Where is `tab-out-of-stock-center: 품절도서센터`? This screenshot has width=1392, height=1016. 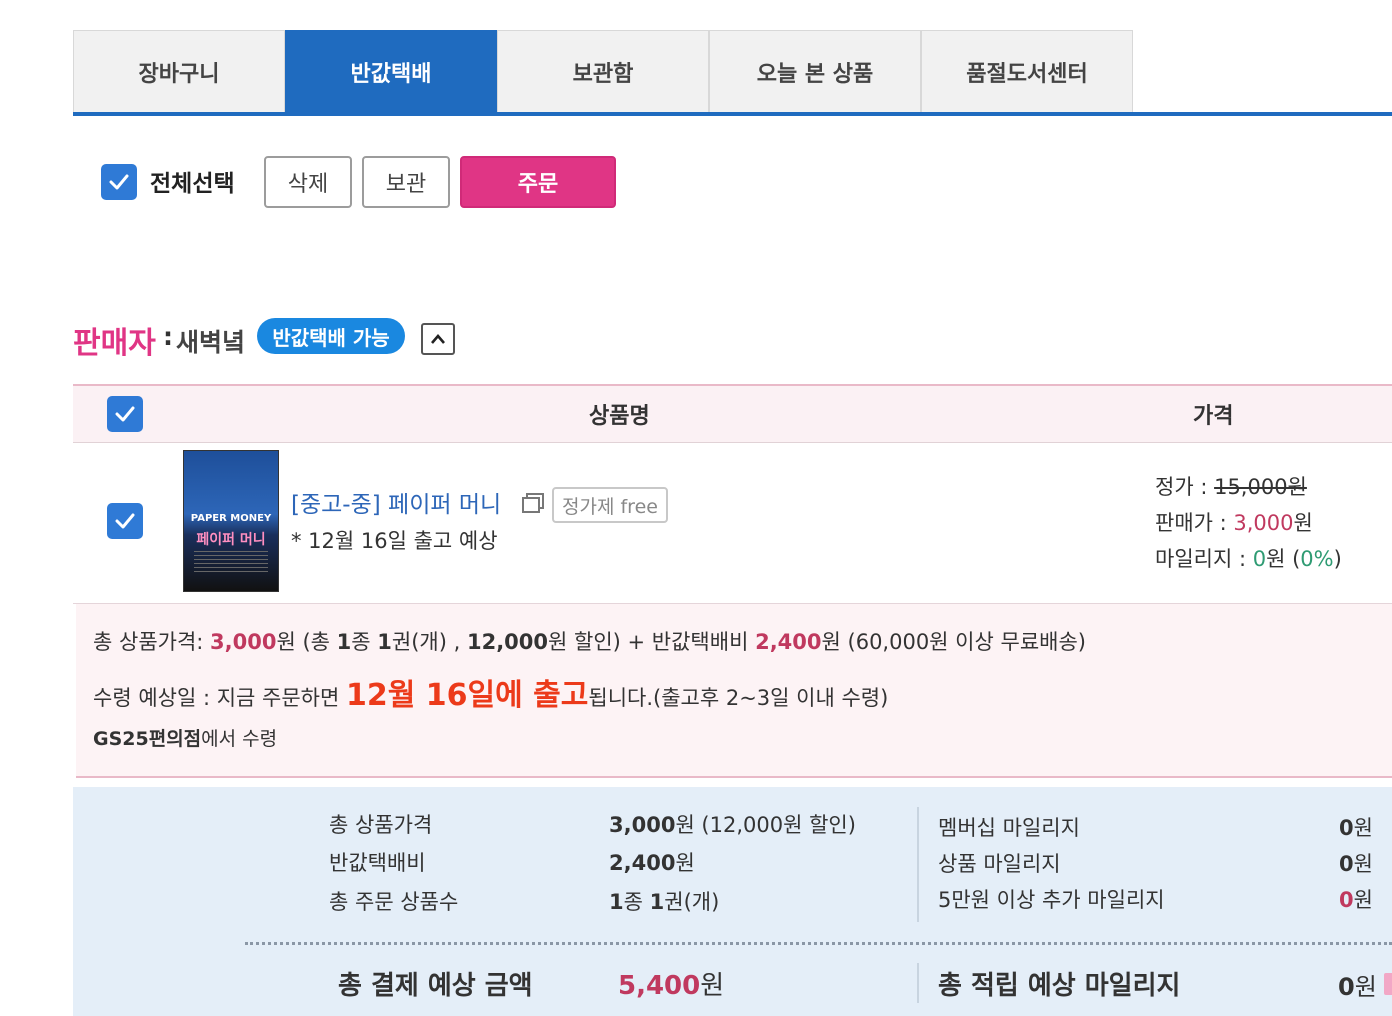 tab-out-of-stock-center: 품절도서센터 is located at coordinates (1027, 71).